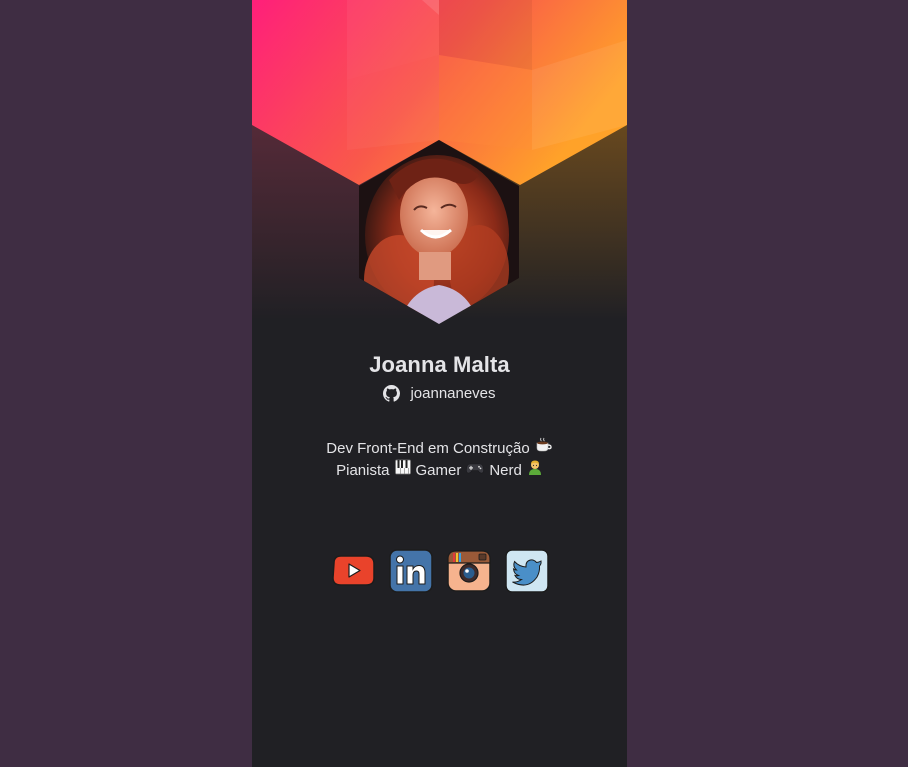 This screenshot has width=908, height=767. Describe the element at coordinates (363, 470) in the screenshot. I see `bio-pianista: Pianista` at that location.